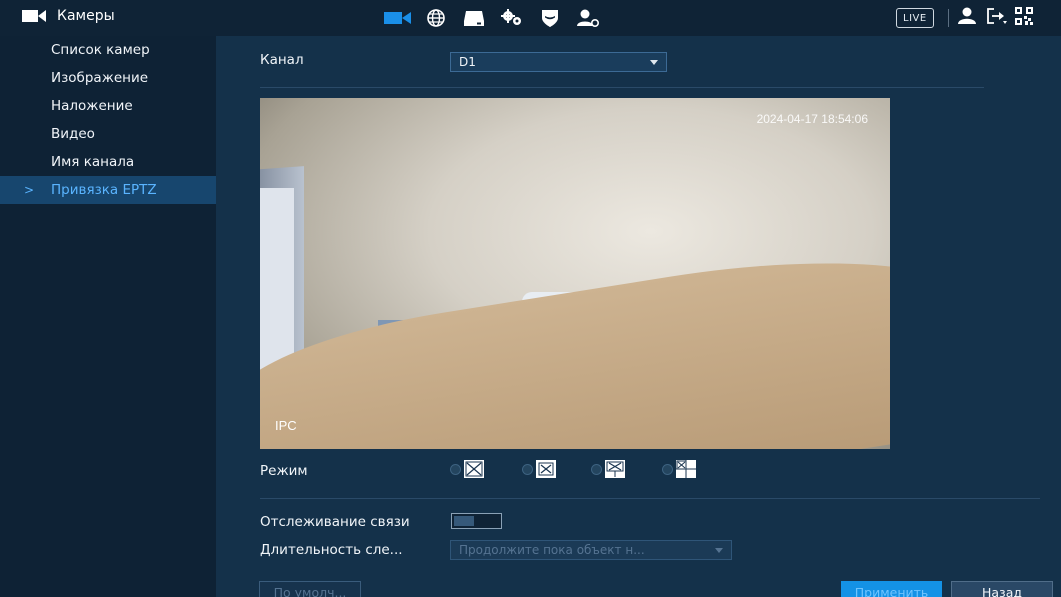 This screenshot has height=597, width=1061. I want to click on chevron-right-icon: >, so click(29, 190).